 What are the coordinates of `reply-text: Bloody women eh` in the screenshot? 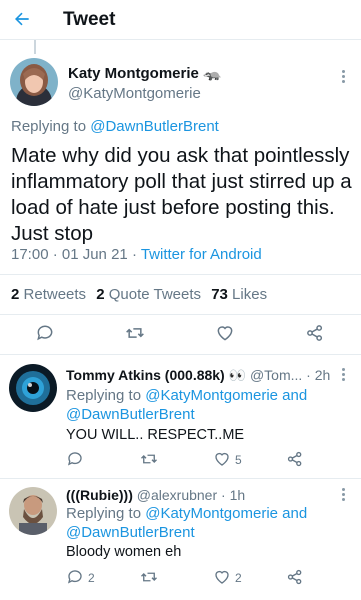 It's located at (124, 552).